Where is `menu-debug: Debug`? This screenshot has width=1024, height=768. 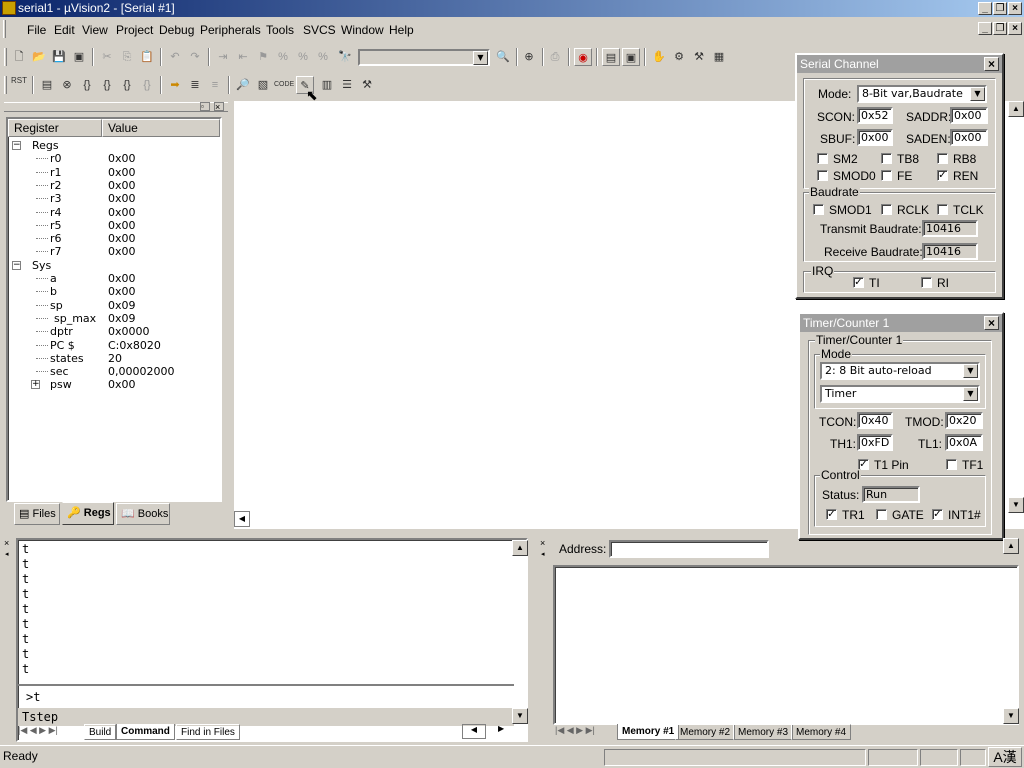
menu-debug: Debug is located at coordinates (176, 30).